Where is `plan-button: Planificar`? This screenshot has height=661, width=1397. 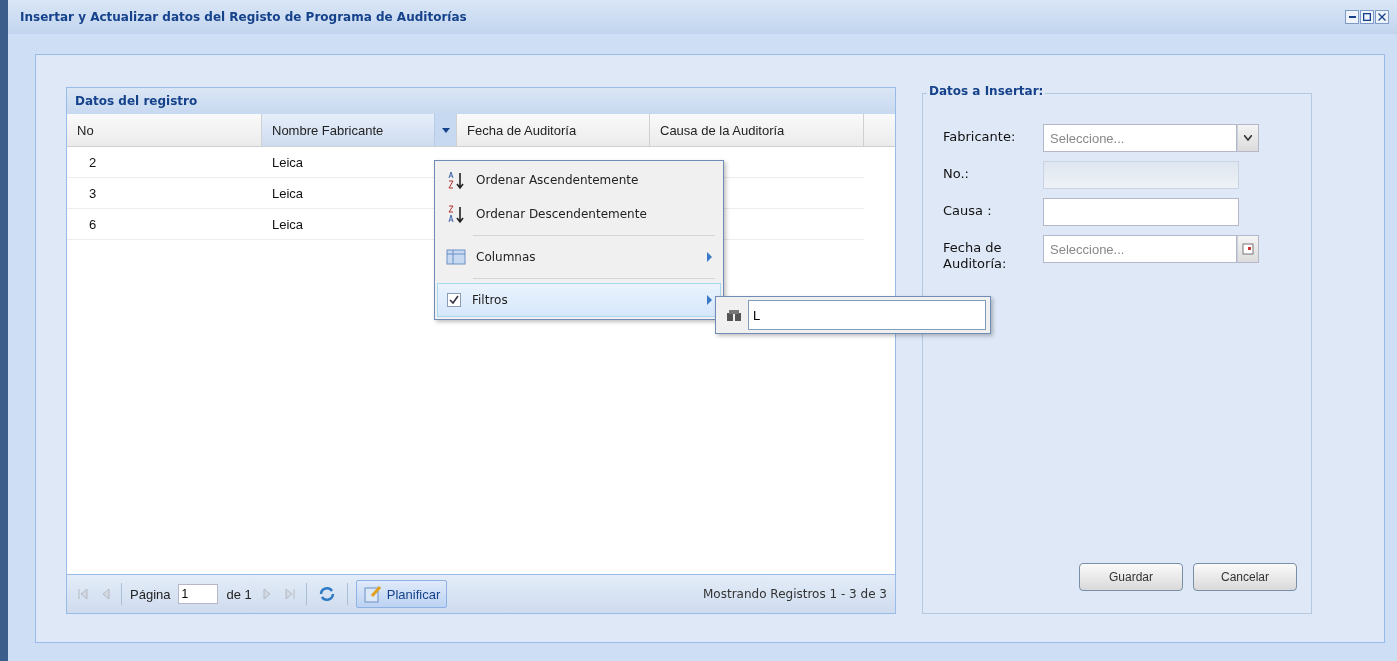
plan-button: Planificar is located at coordinates (401, 594).